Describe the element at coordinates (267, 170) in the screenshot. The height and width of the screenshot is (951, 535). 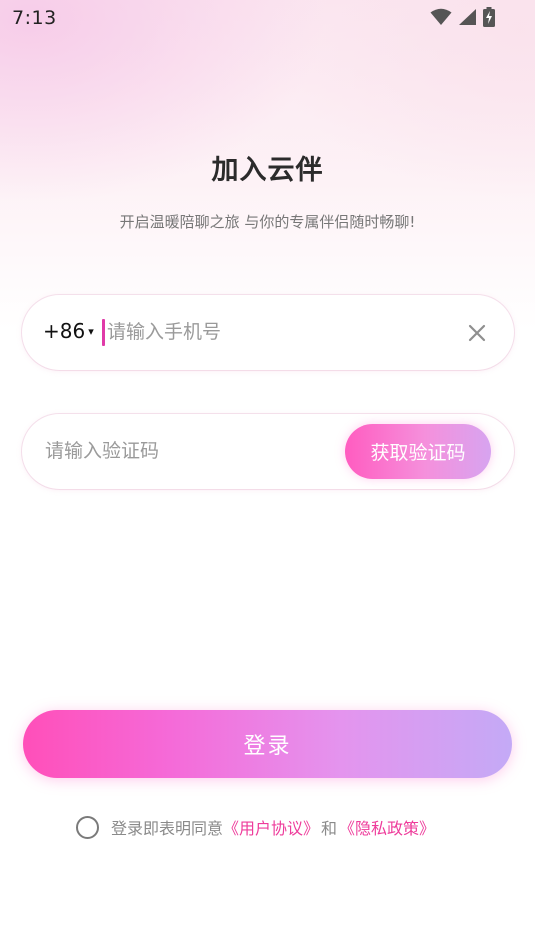
I see `page-title: 加入云伴` at that location.